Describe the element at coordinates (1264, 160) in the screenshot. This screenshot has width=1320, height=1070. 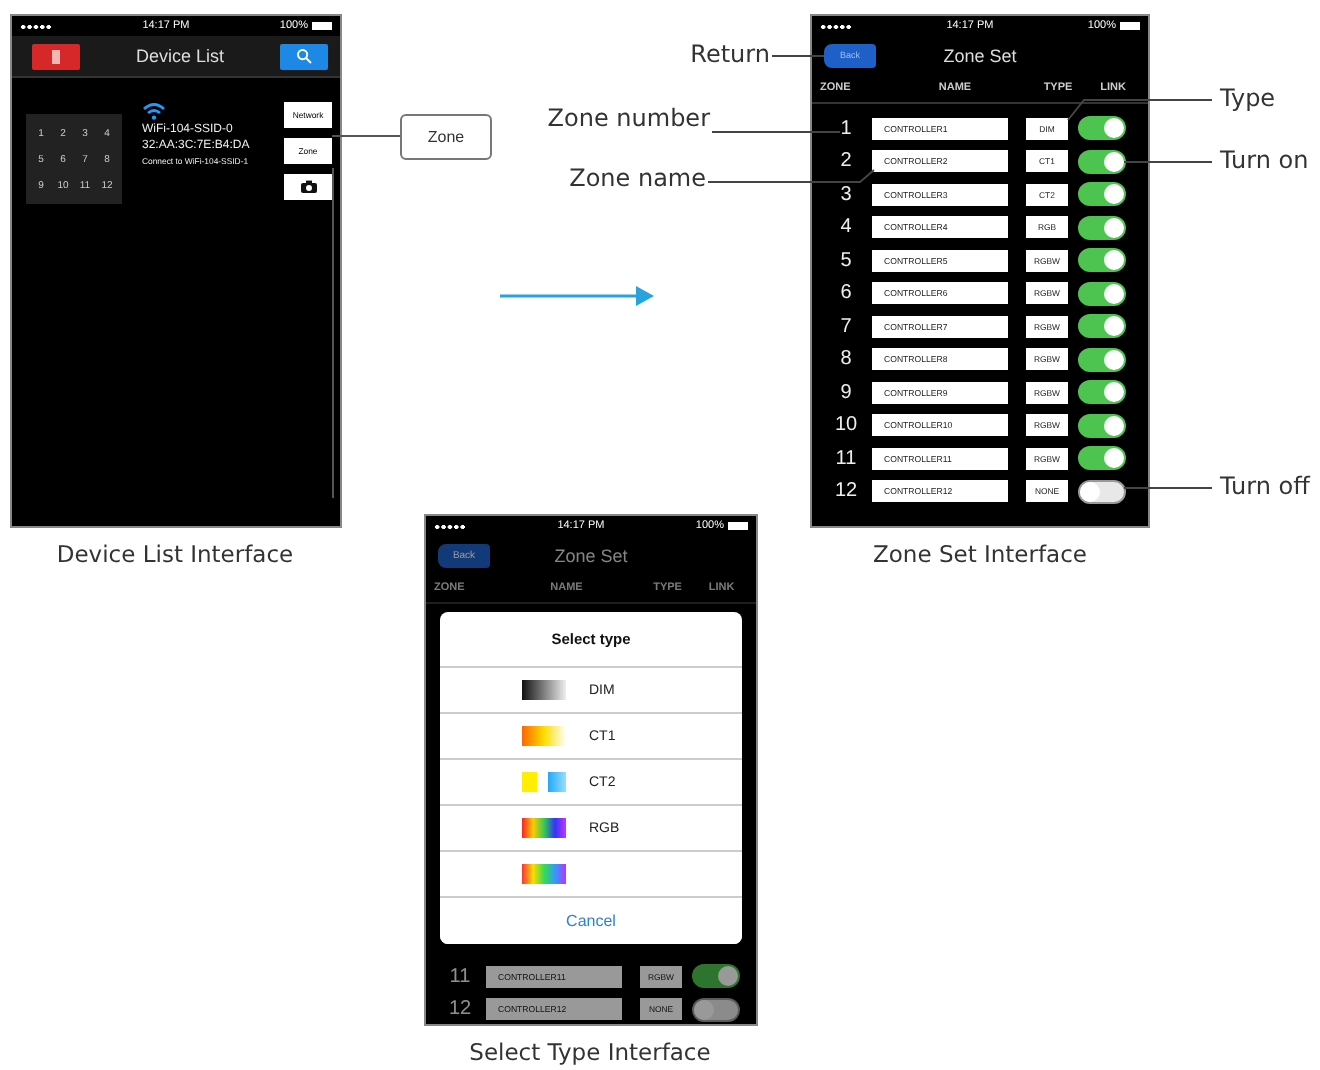
I see `annotation-label: Turn on` at that location.